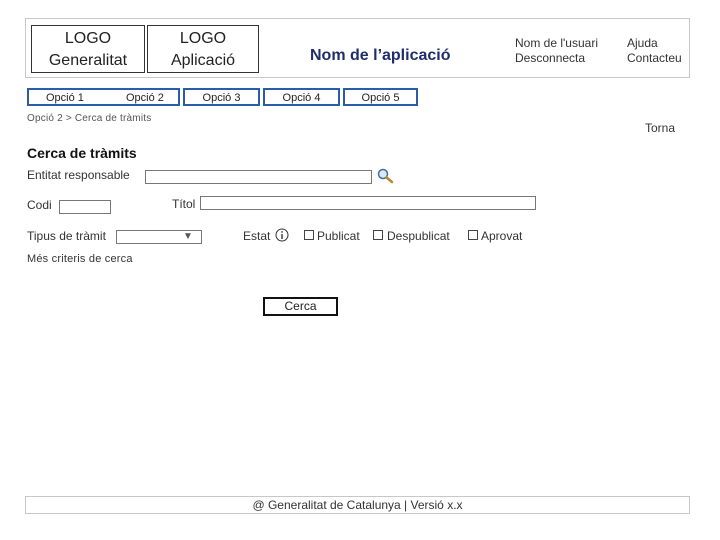 This screenshot has width=720, height=540. I want to click on logo-generalitat-line1: LOGO, so click(88, 38).